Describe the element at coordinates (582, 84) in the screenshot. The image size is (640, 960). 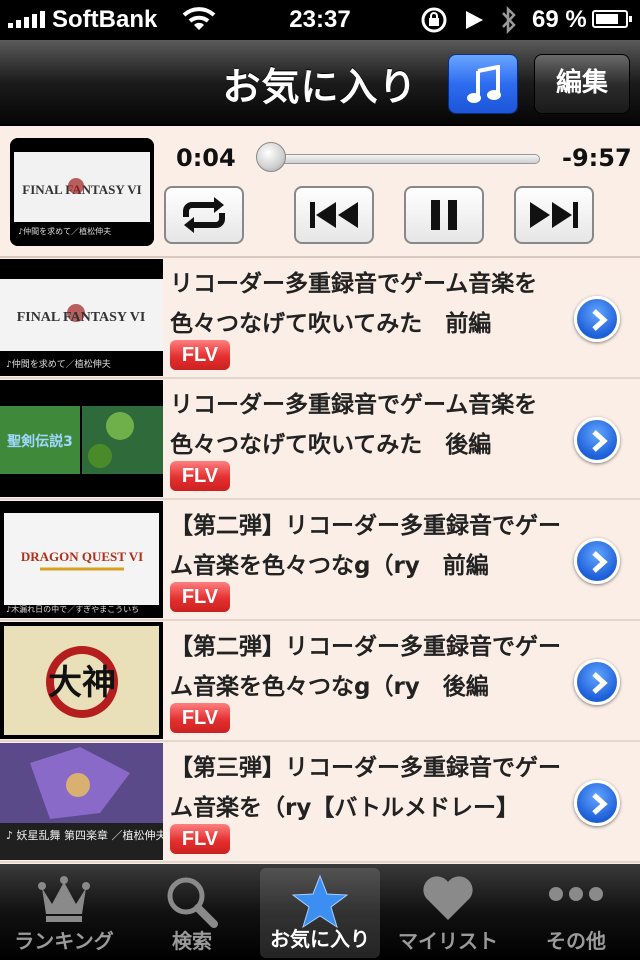
I see `edit-button: 編集` at that location.